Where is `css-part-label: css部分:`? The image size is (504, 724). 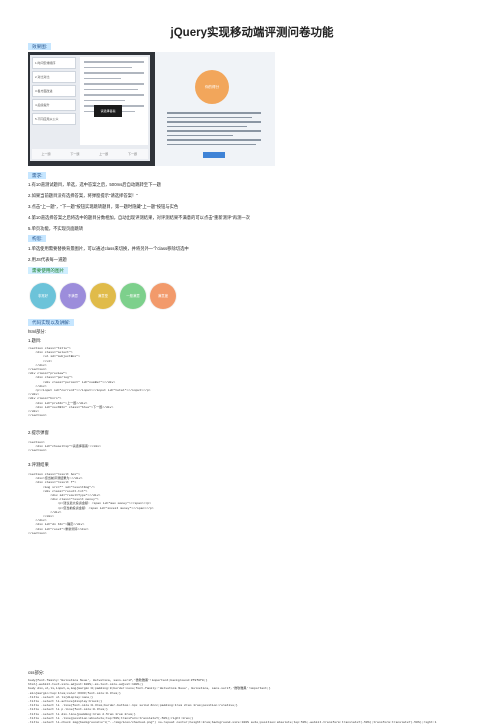
css-part-label: css部分: is located at coordinates (36, 672).